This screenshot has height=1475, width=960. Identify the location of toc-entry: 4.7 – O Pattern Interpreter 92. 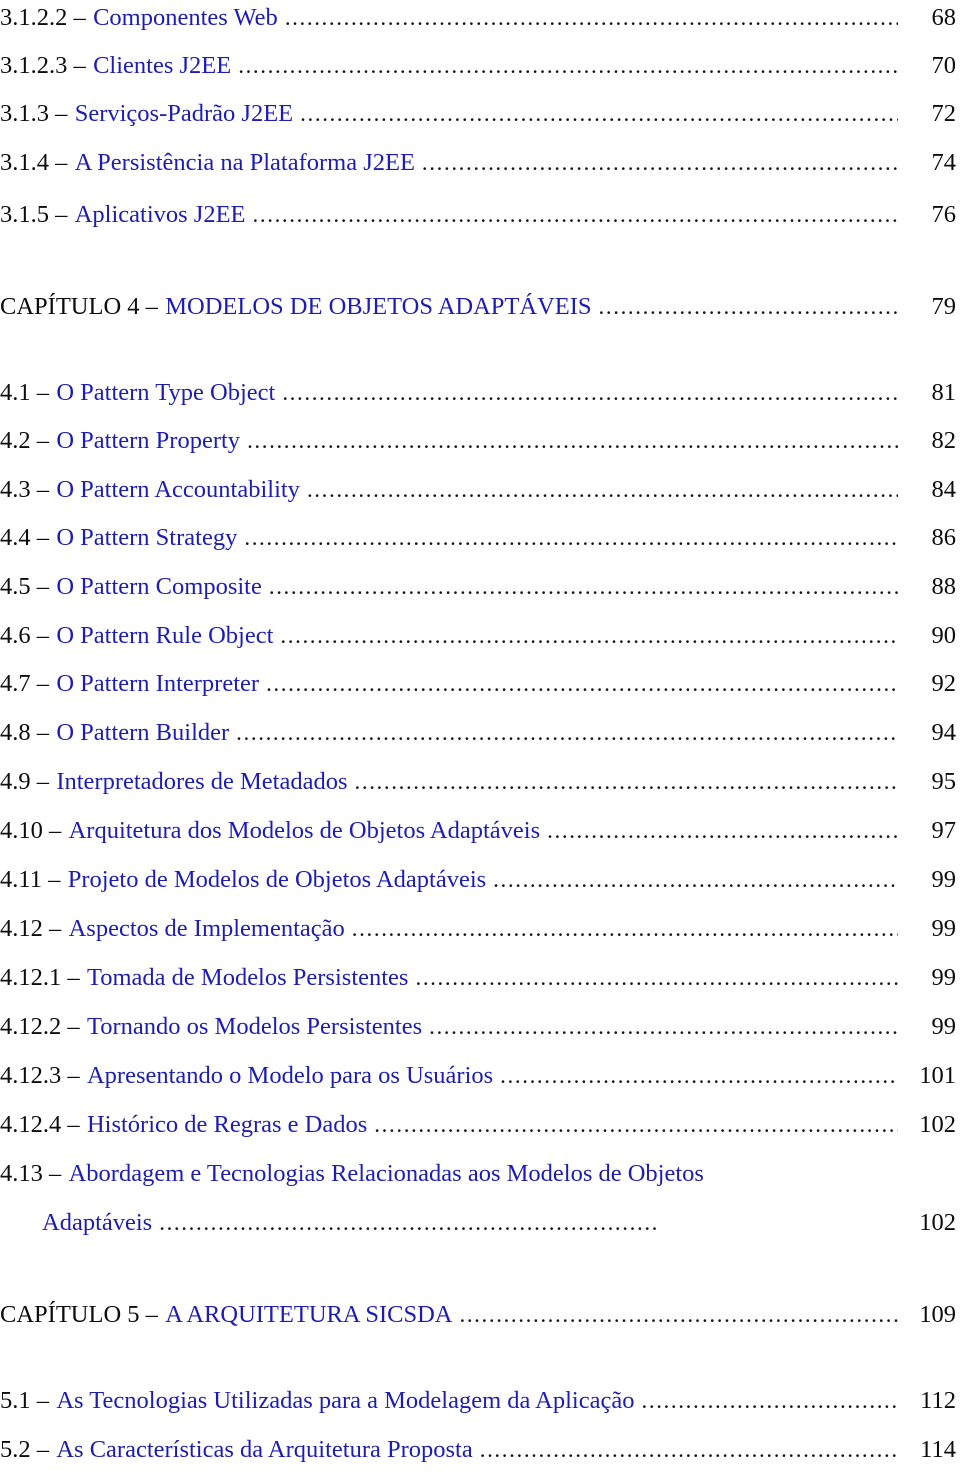
(480, 683).